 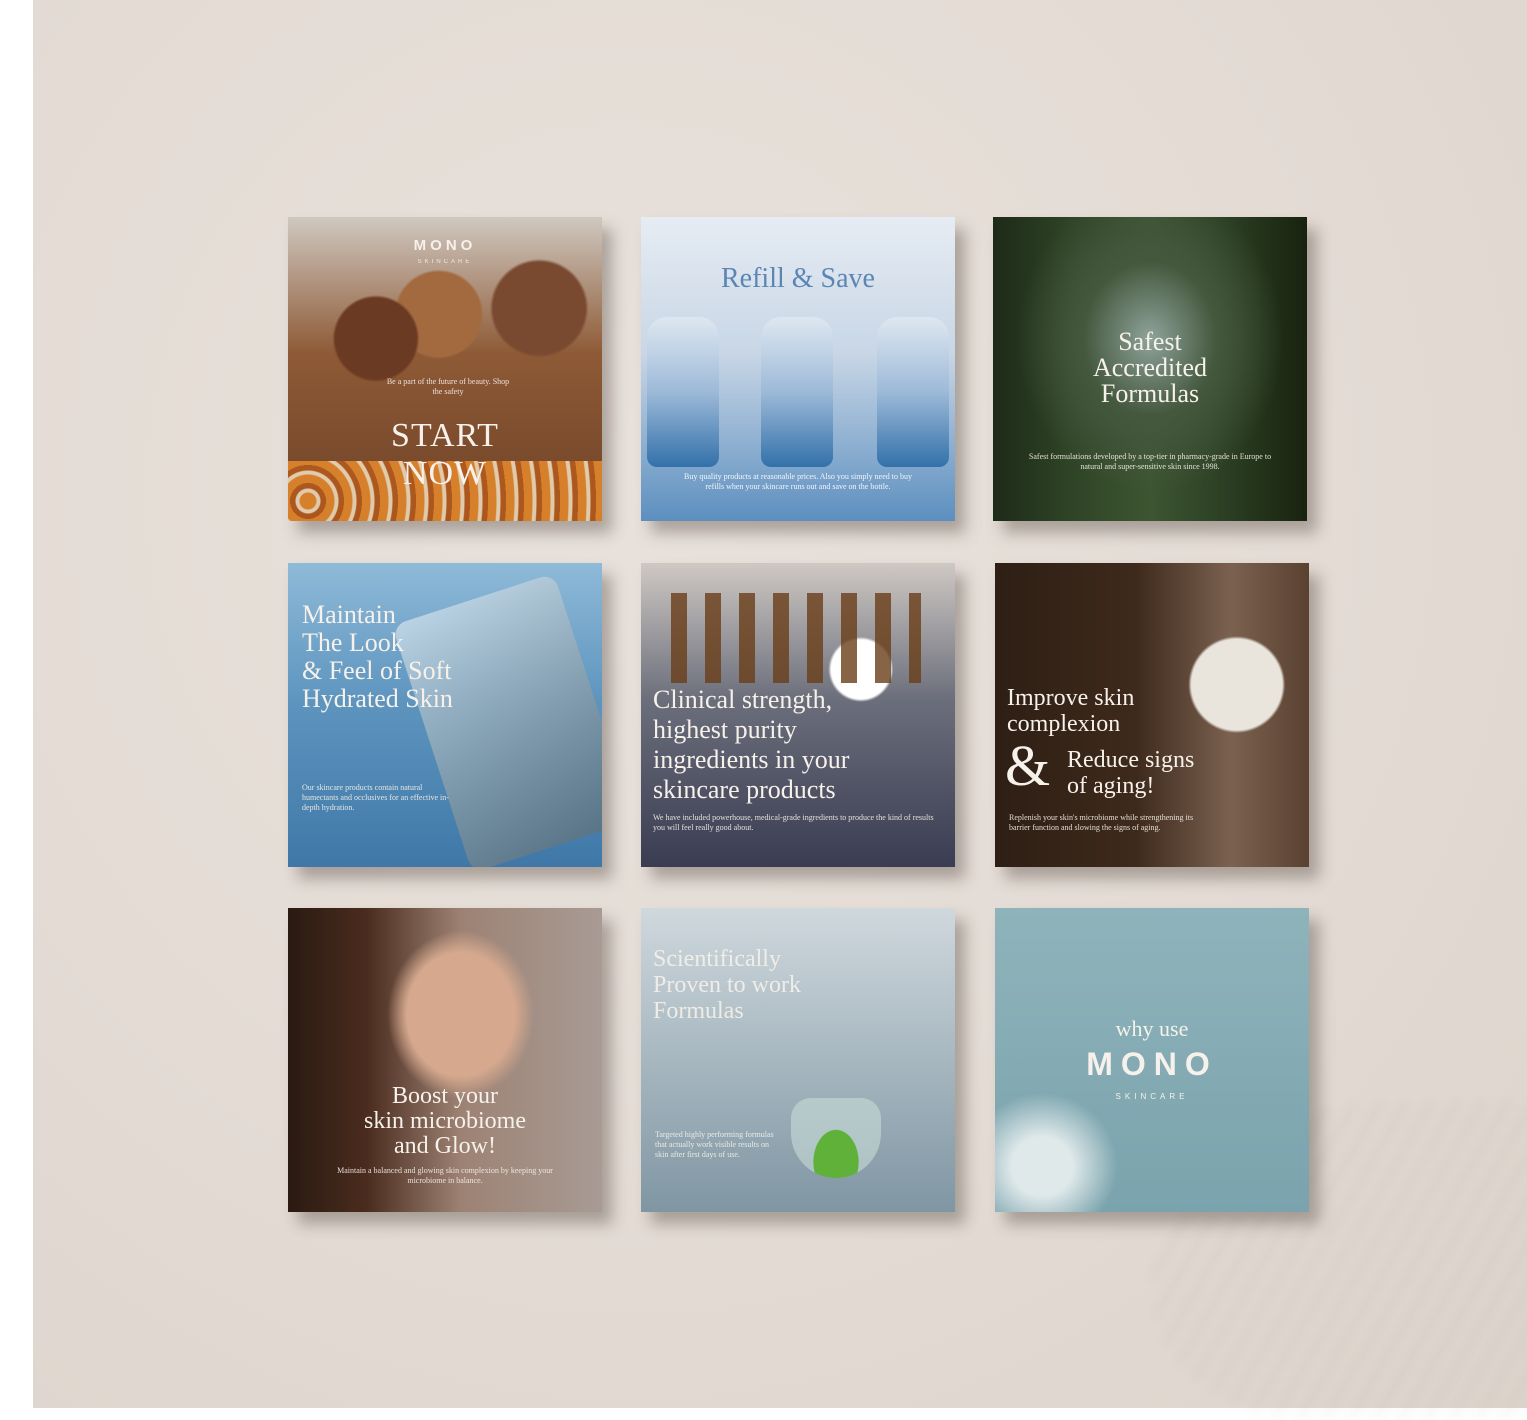 What do you see at coordinates (445, 473) in the screenshot?
I see `title-line: NOW` at bounding box center [445, 473].